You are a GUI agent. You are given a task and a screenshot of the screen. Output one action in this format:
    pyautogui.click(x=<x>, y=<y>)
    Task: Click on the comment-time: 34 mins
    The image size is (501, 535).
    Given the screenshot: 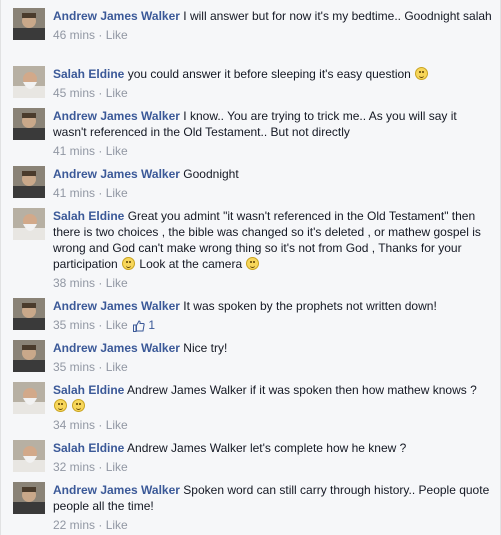 What is the action you would take?
    pyautogui.click(x=74, y=425)
    